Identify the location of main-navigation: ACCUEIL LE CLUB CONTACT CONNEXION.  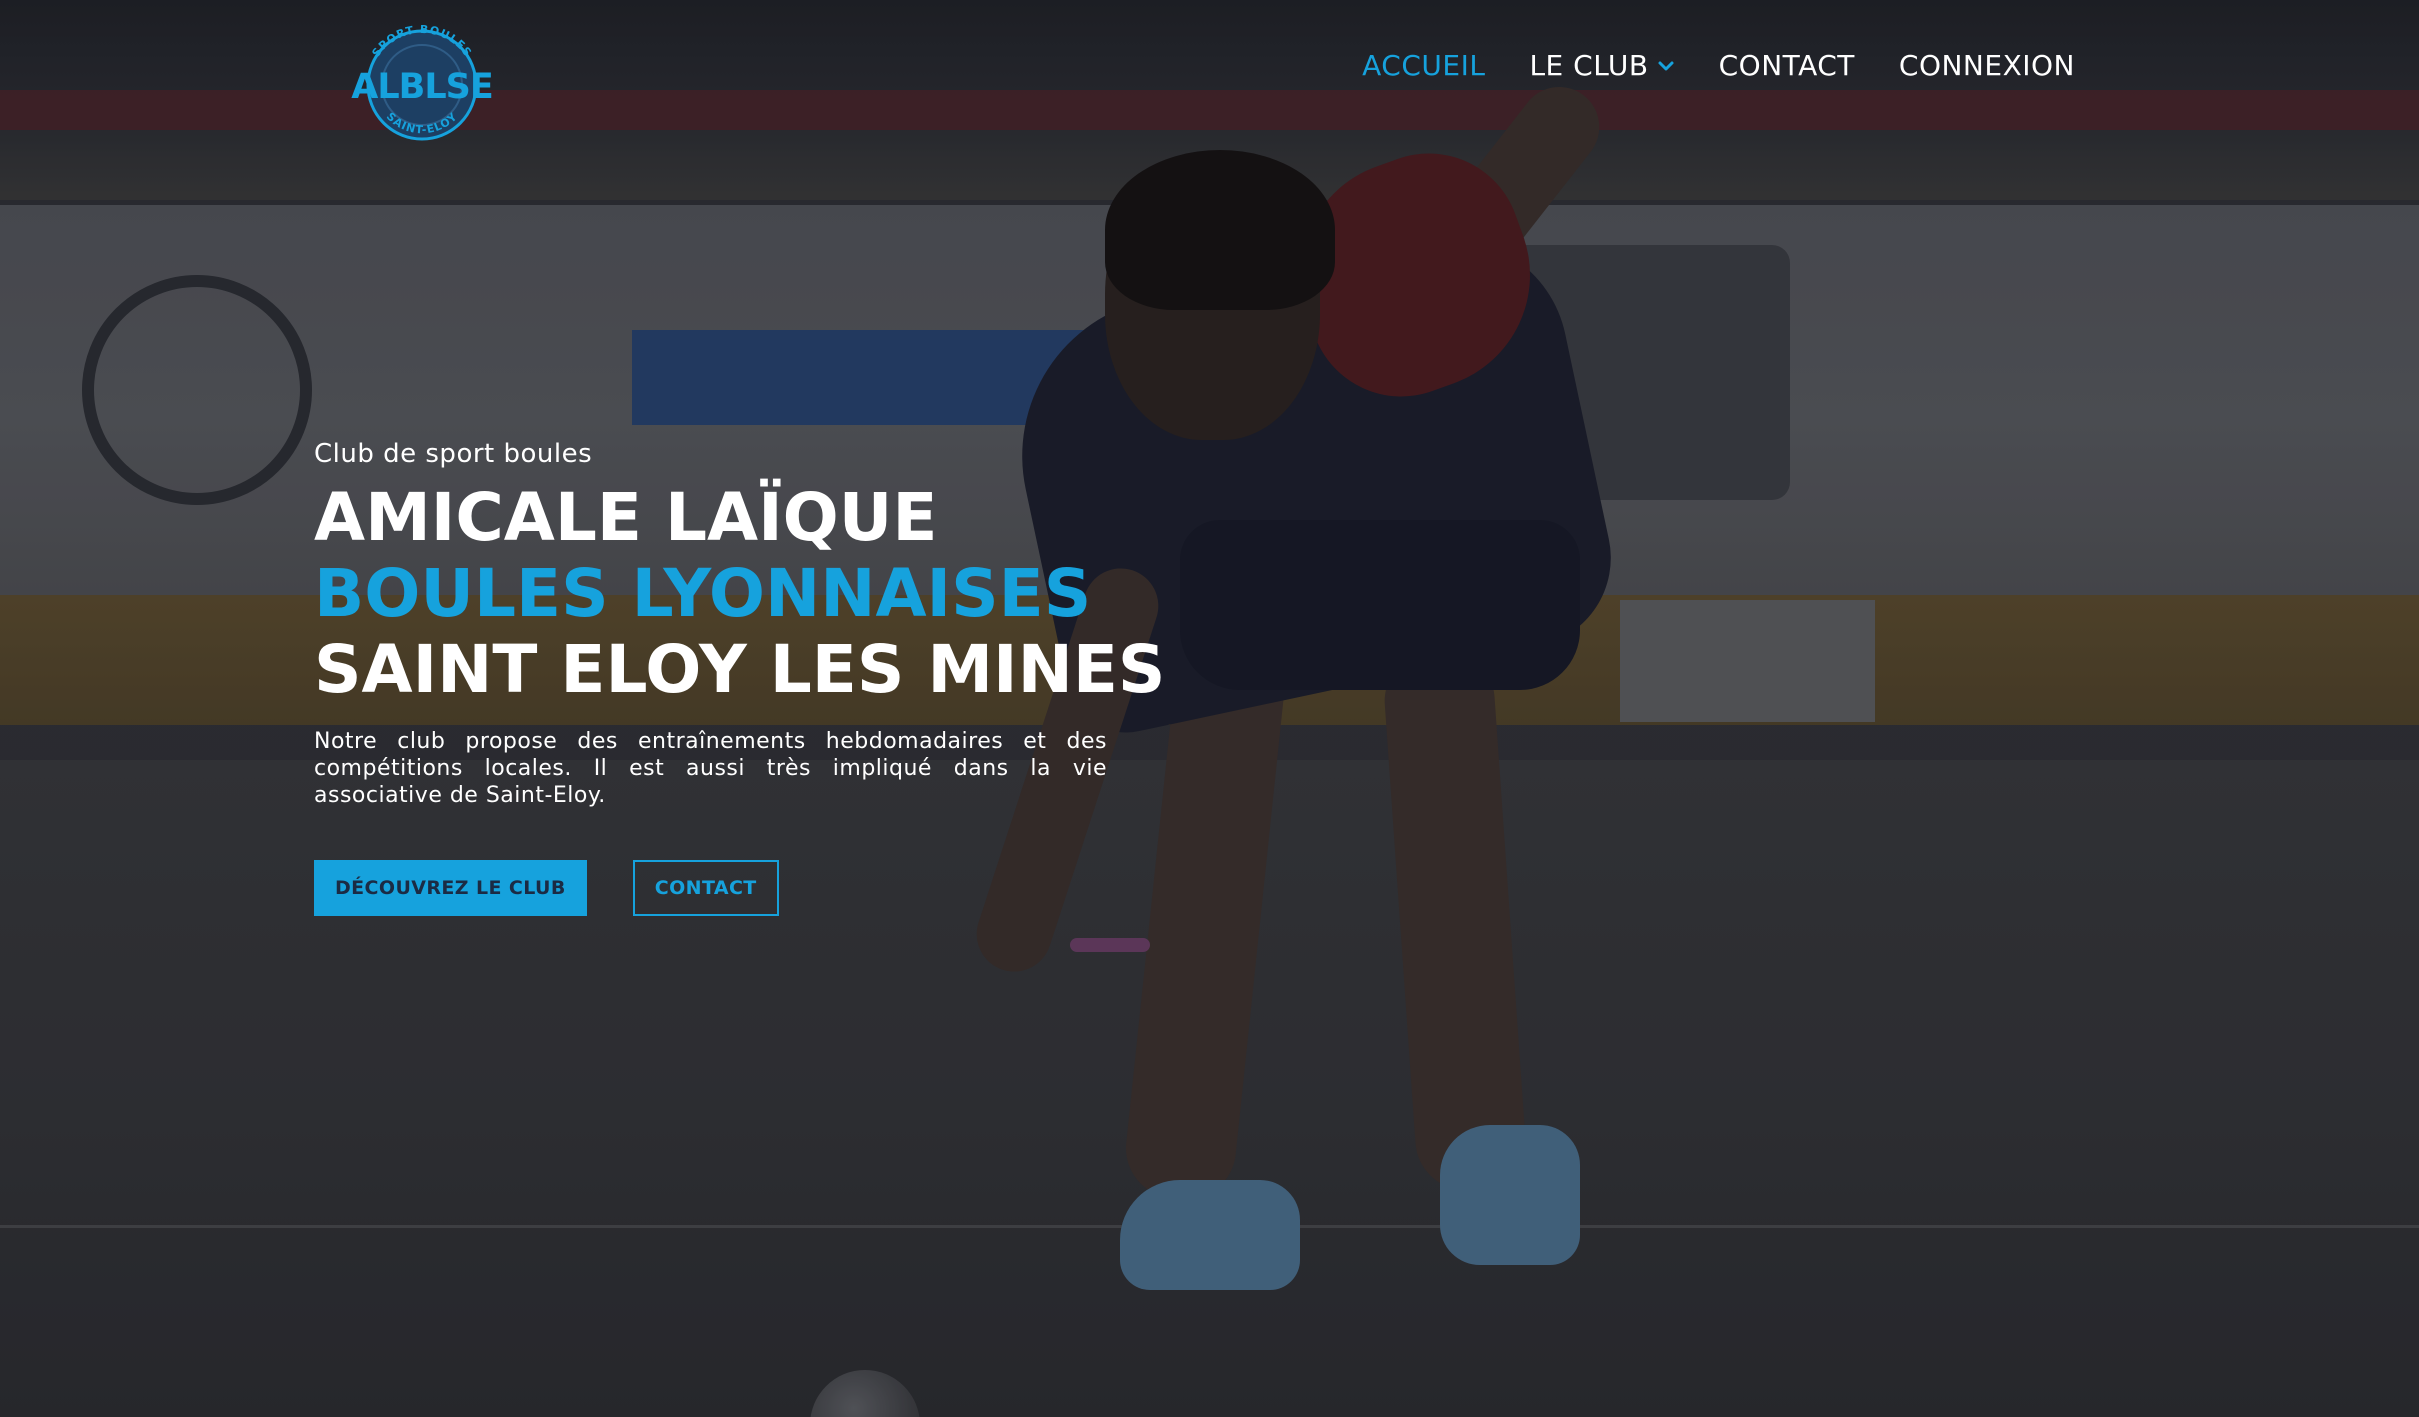
(1718, 66).